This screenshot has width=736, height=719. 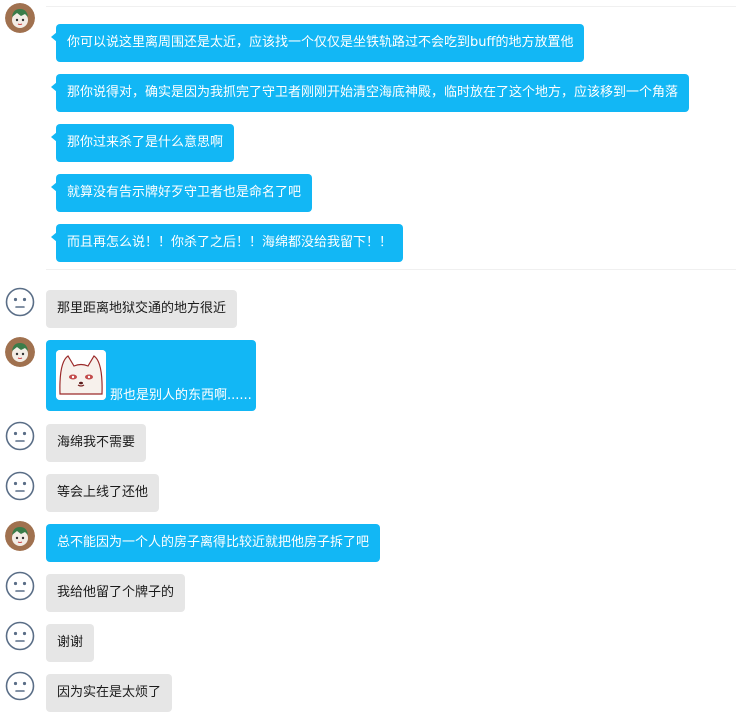 What do you see at coordinates (96, 443) in the screenshot?
I see `message-bubble: 海绵我不需要` at bounding box center [96, 443].